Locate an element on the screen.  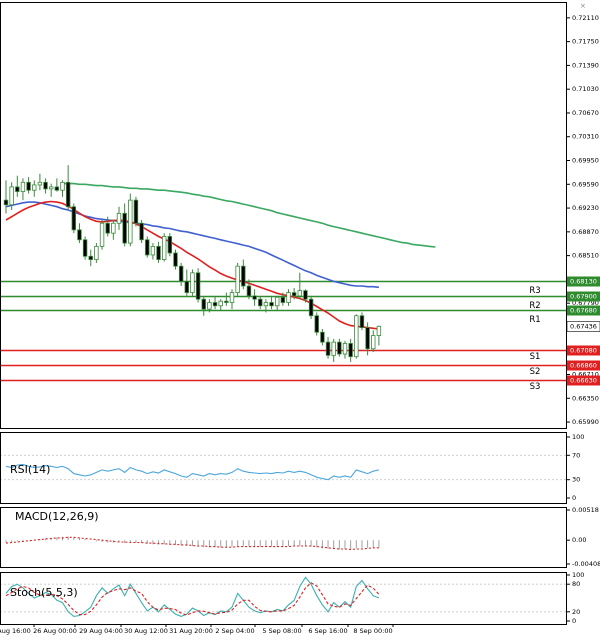
time-tick-label: 2 Sep 04:00 is located at coordinates (234, 631).